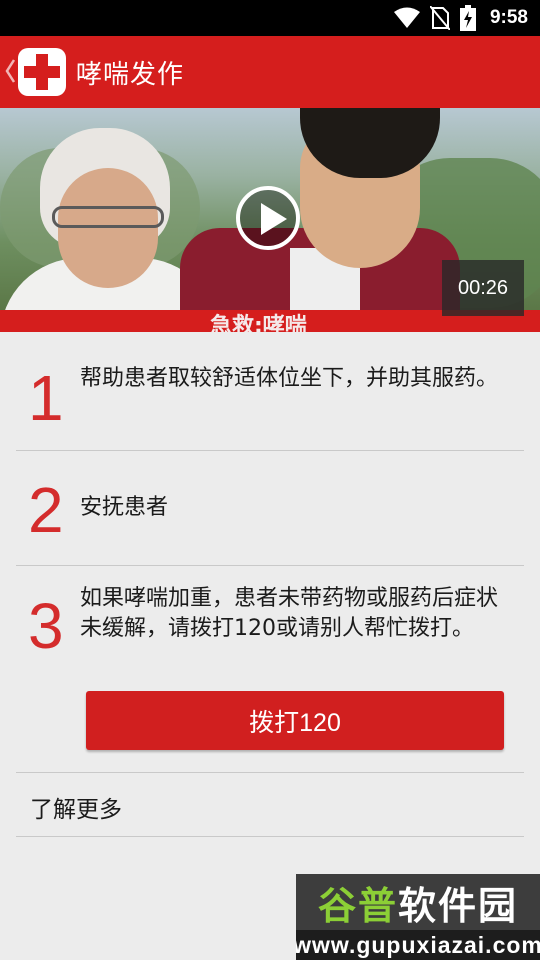 The height and width of the screenshot is (960, 540). What do you see at coordinates (258, 323) in the screenshot?
I see `video-caption-text: 急救:哮喘` at bounding box center [258, 323].